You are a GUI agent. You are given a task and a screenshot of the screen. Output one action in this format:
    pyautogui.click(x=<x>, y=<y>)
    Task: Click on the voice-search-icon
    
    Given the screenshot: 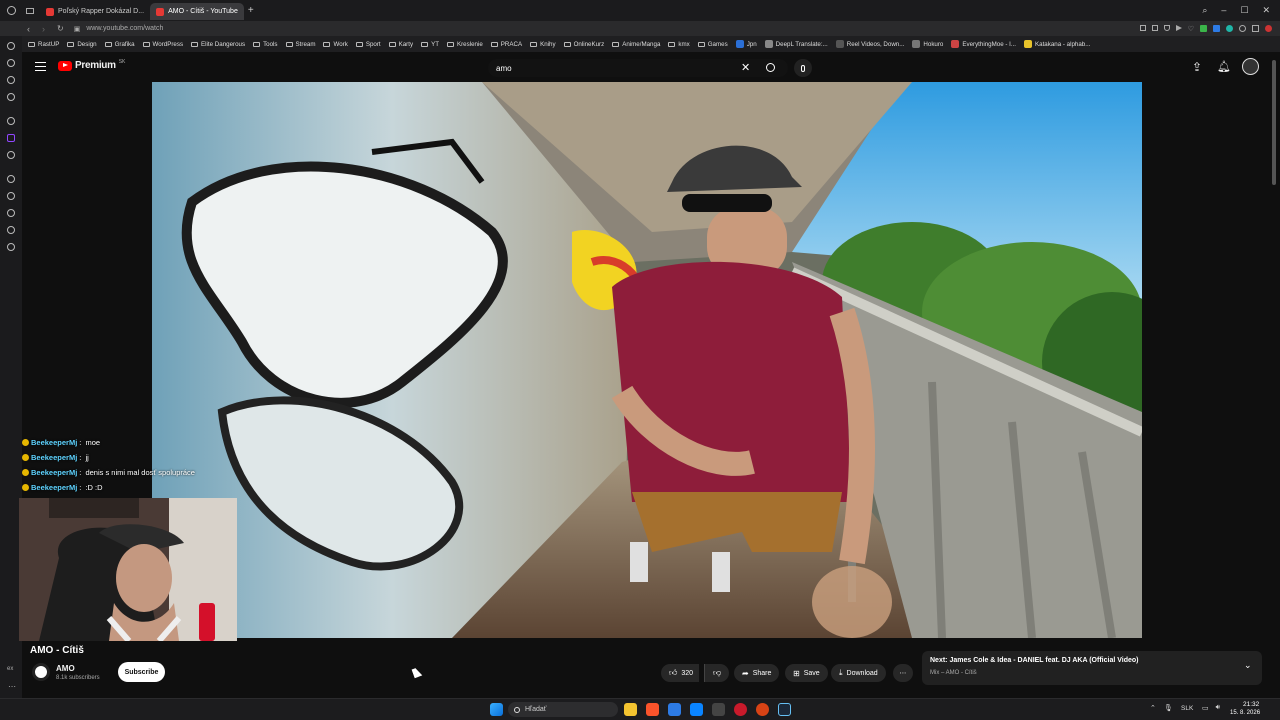 What is the action you would take?
    pyautogui.click(x=803, y=68)
    